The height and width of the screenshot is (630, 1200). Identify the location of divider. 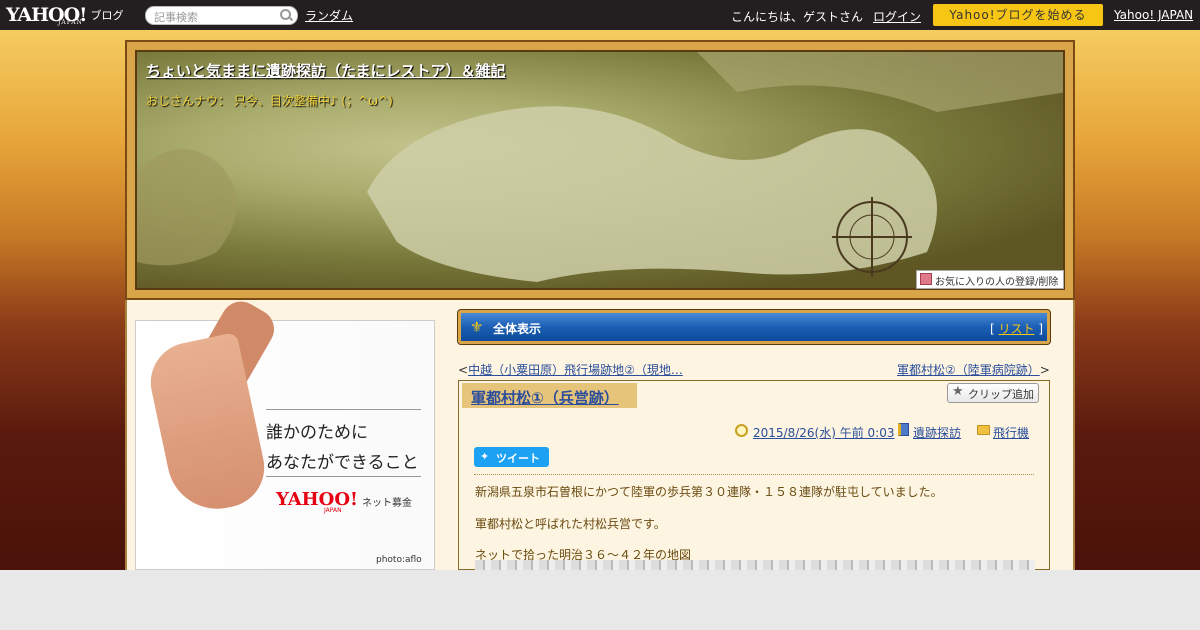
(754, 474).